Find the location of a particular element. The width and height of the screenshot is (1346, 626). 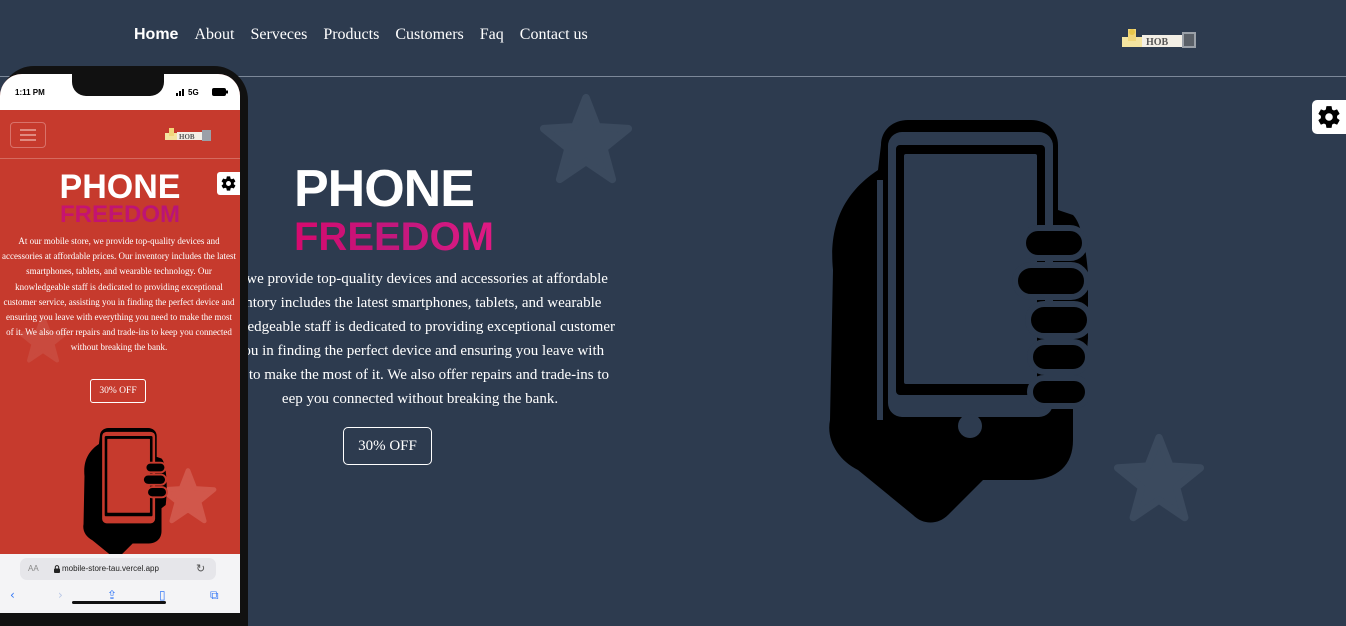

reload-icon: ↻ is located at coordinates (200, 568).